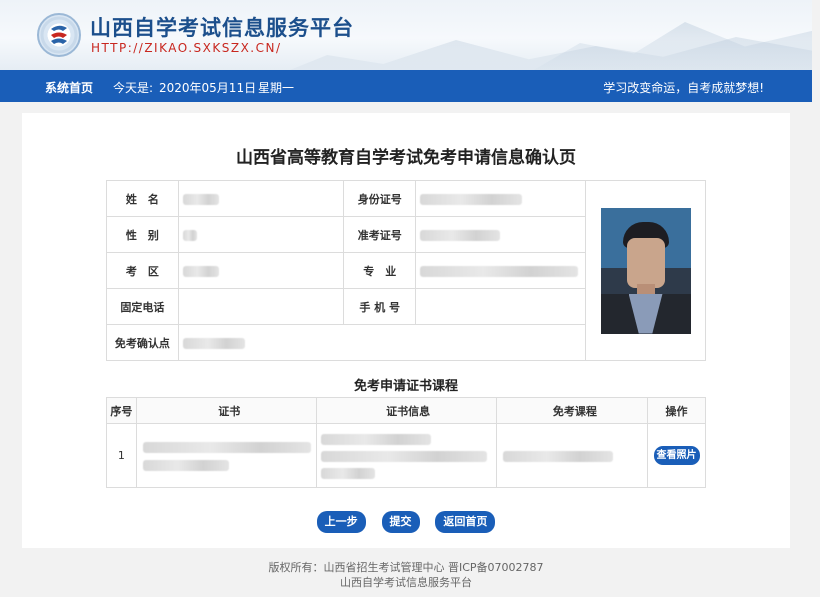  I want to click on exam-number-label: 准考证号, so click(380, 234).